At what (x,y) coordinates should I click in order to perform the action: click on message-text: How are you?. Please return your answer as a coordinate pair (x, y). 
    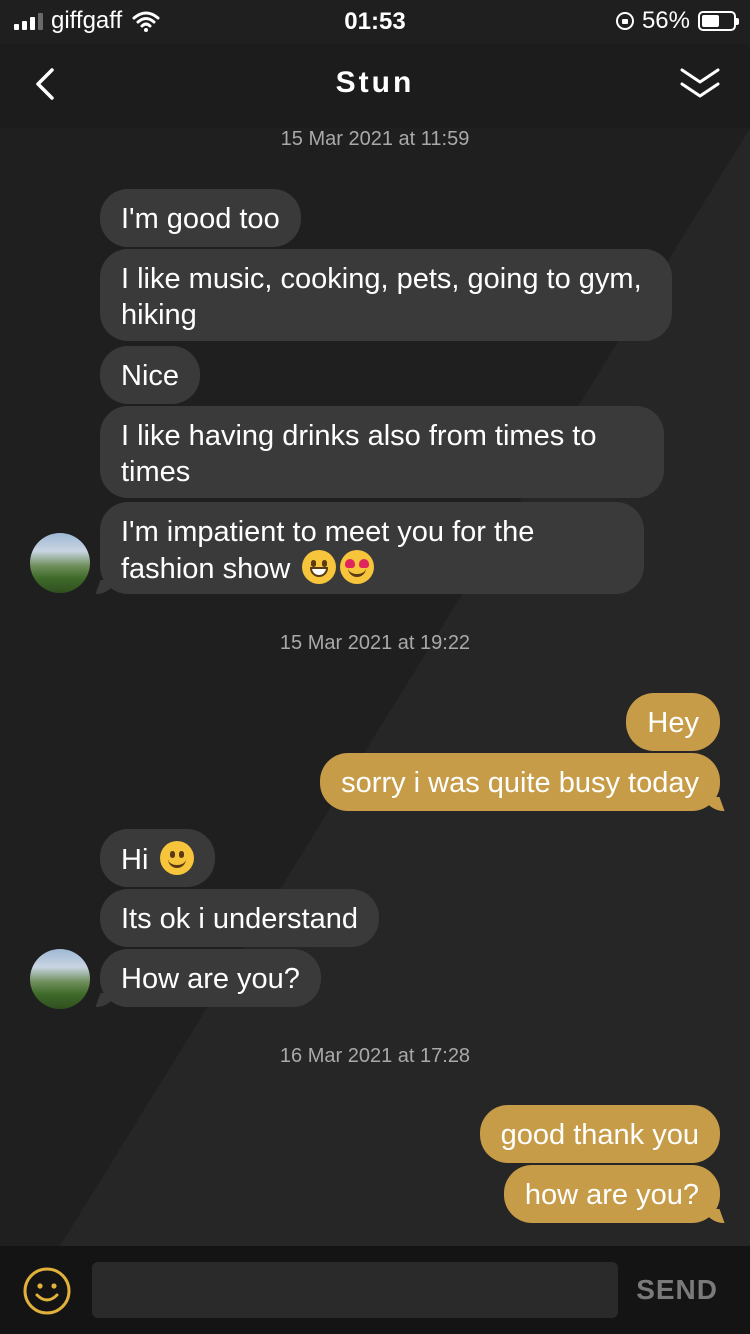
    Looking at the image, I should click on (210, 979).